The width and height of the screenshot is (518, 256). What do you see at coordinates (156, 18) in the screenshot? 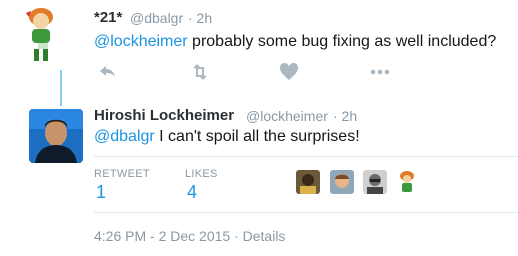
I see `tweet1-author-handle: @dbalgr` at bounding box center [156, 18].